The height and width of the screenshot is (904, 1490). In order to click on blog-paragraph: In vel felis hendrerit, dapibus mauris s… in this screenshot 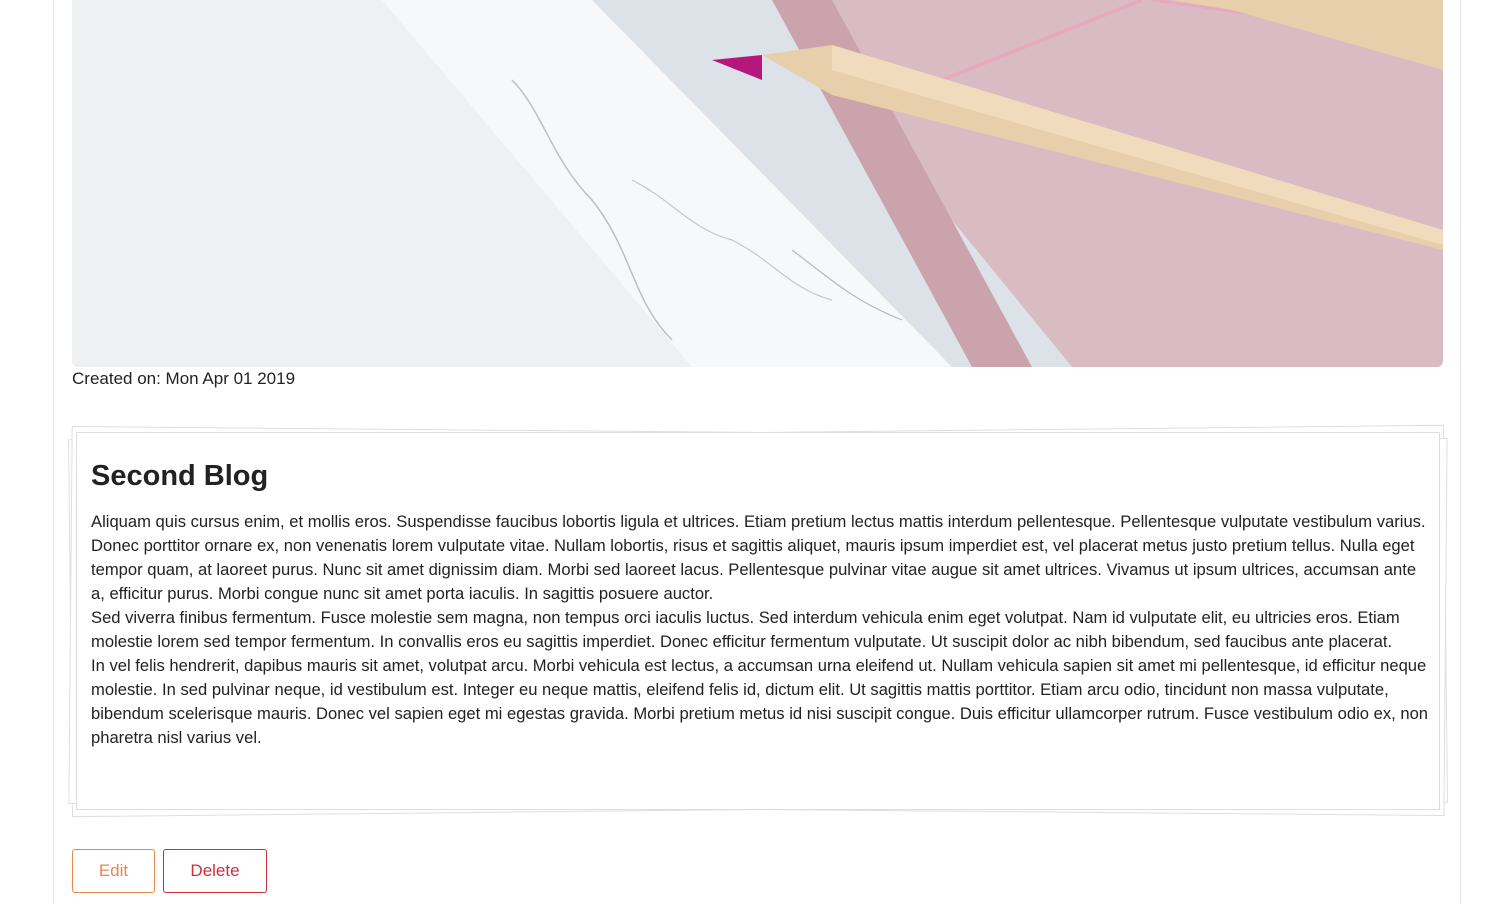, I will do `click(760, 701)`.